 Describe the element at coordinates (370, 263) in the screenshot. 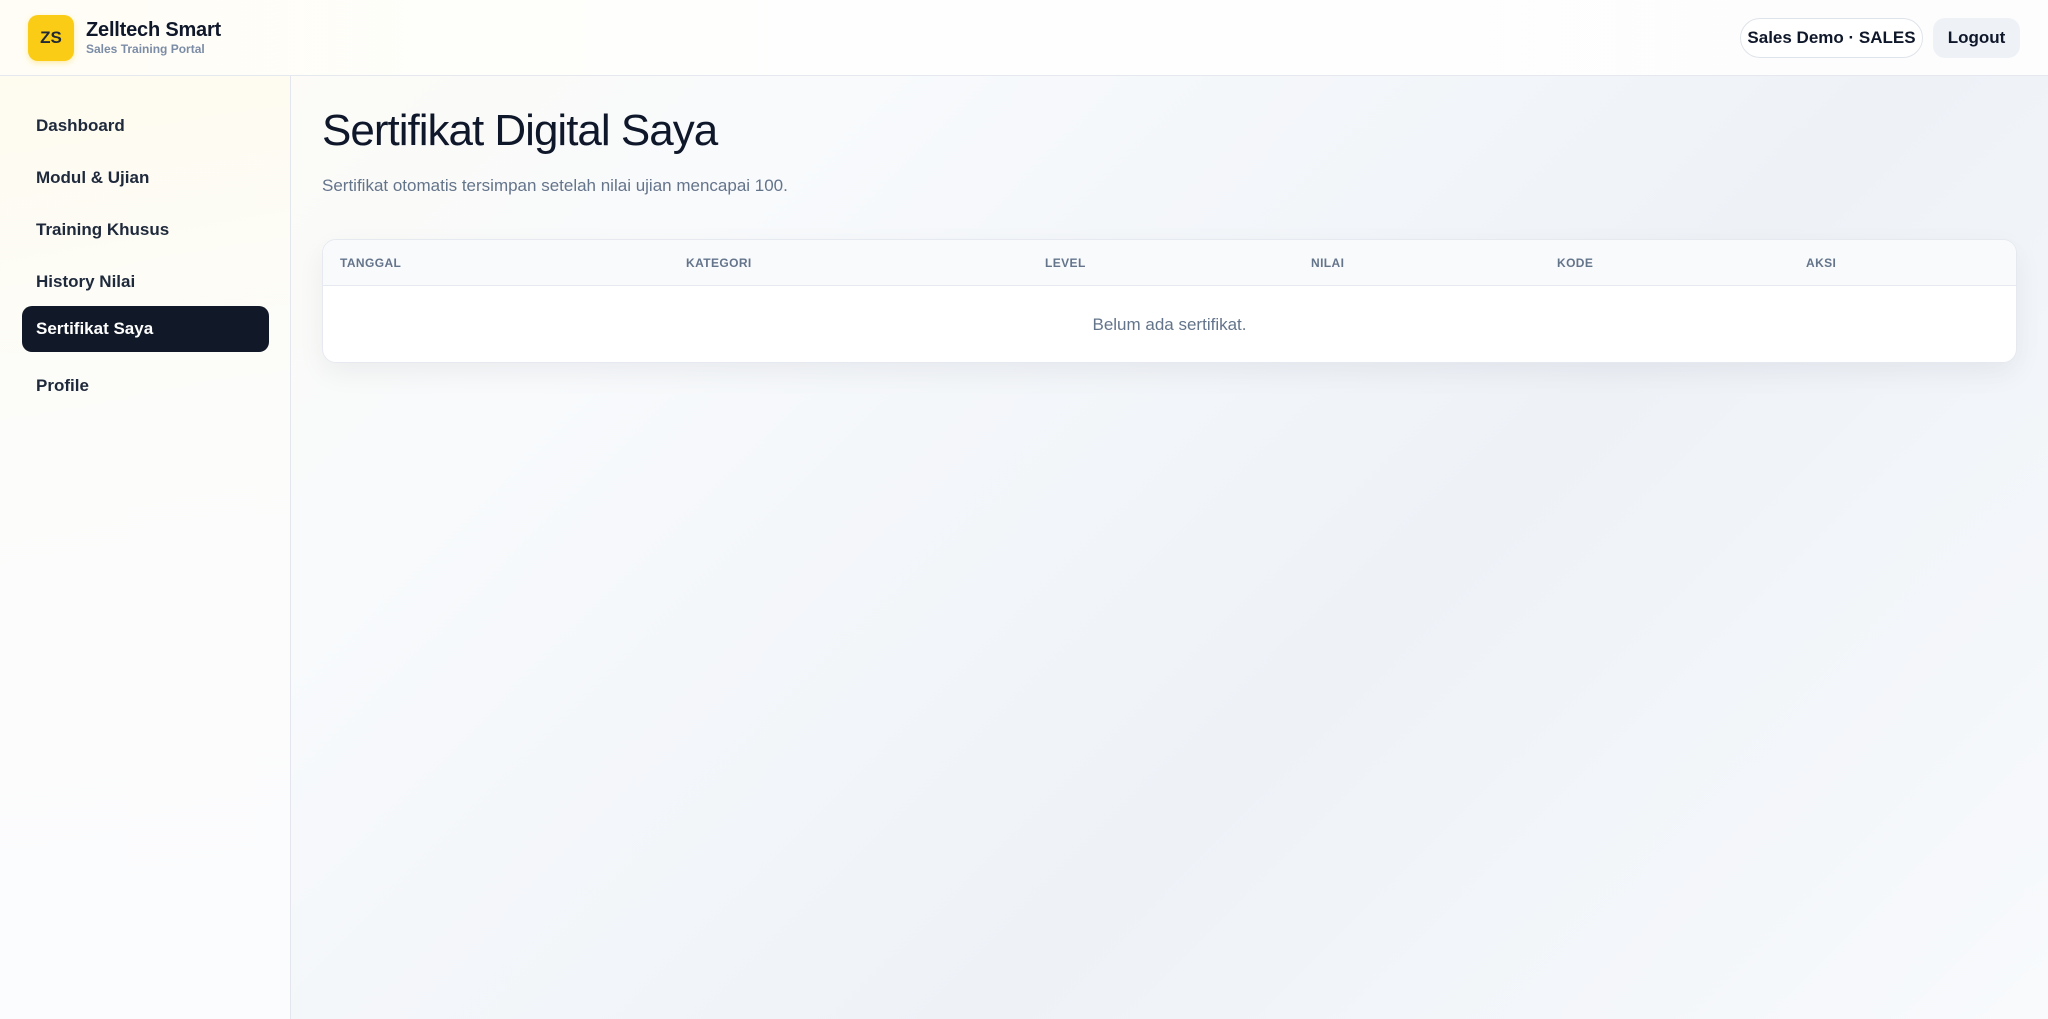

I see `column-header-tanggal: TANGGAL` at that location.